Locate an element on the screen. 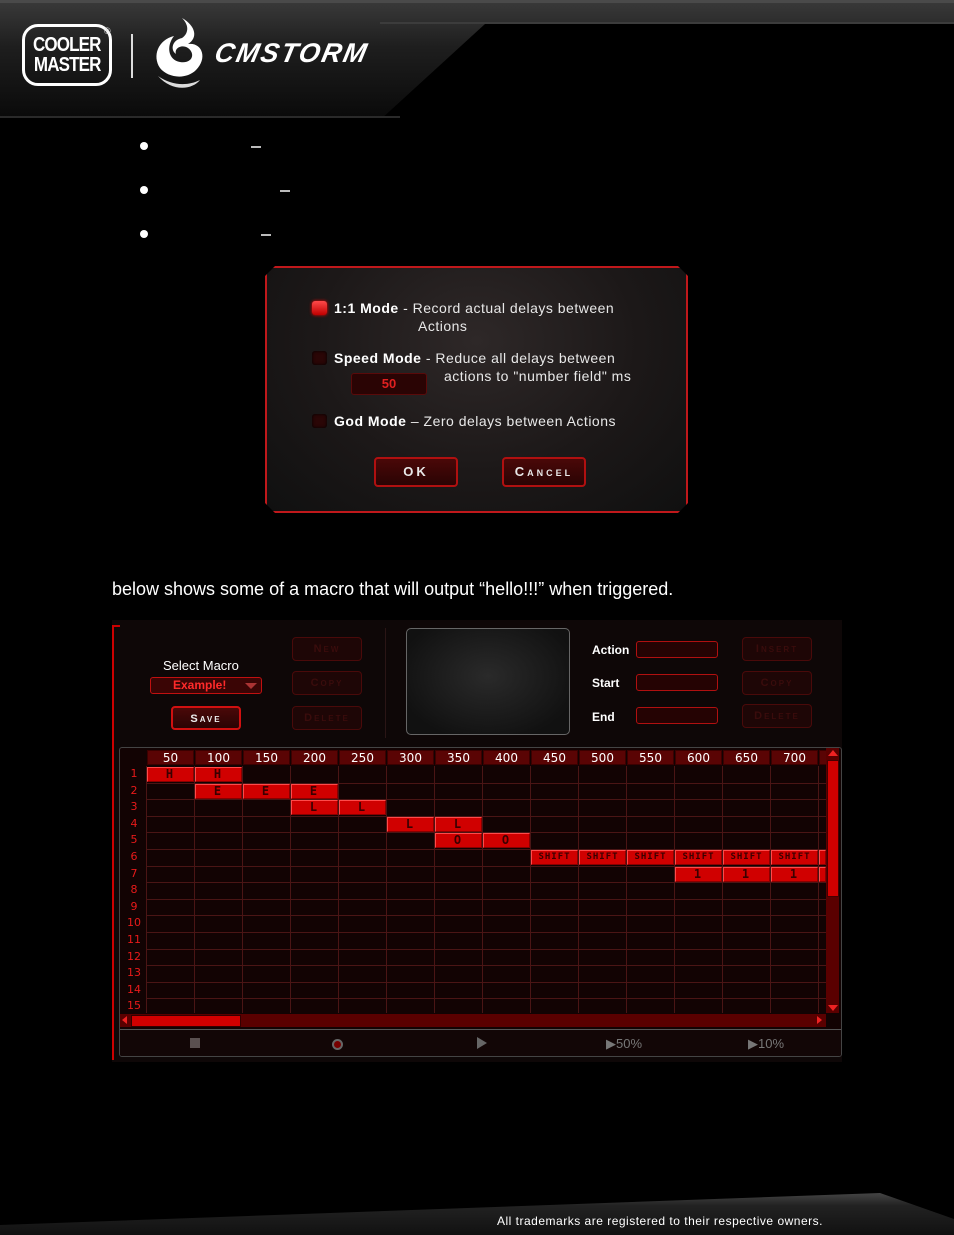 The height and width of the screenshot is (1235, 954). select-macro-label: Select Macro is located at coordinates (201, 665).